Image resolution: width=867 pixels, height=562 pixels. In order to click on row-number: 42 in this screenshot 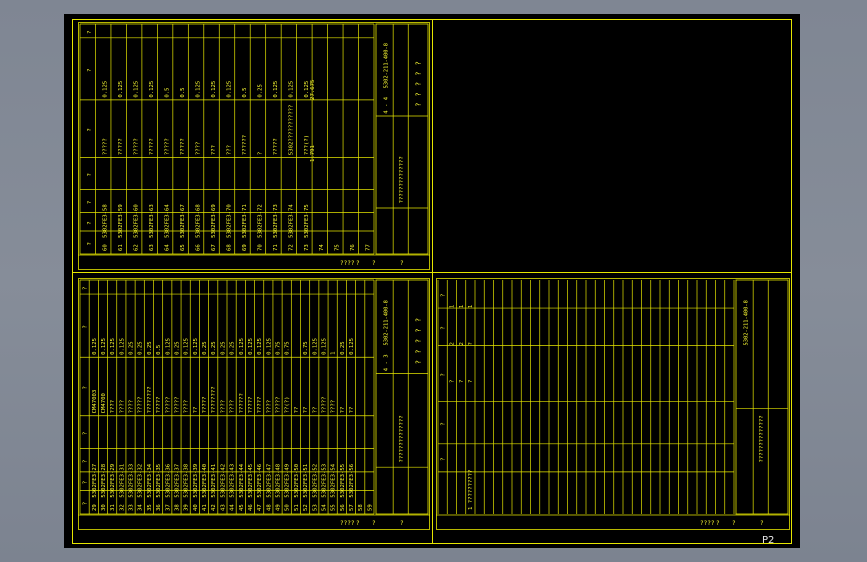, I will do `click(214, 507)`.